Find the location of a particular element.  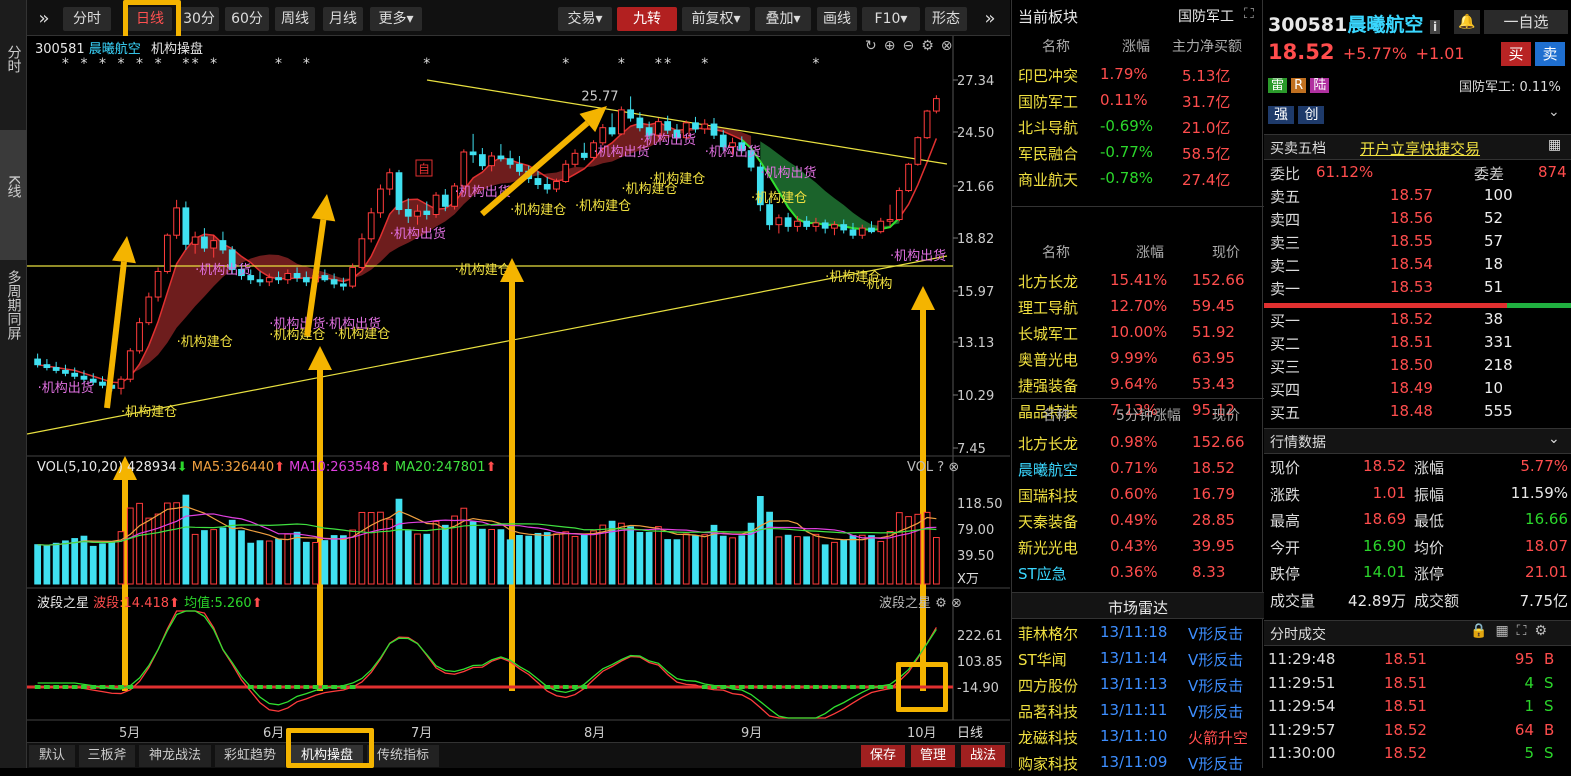

manage-button: 管理 is located at coordinates (933, 756).